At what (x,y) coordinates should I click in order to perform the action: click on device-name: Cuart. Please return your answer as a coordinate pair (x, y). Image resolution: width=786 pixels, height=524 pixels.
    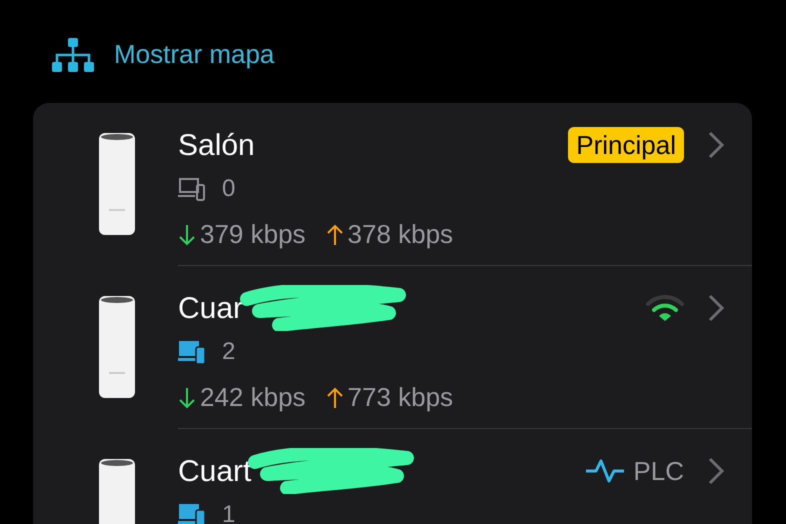
    Looking at the image, I should click on (215, 472).